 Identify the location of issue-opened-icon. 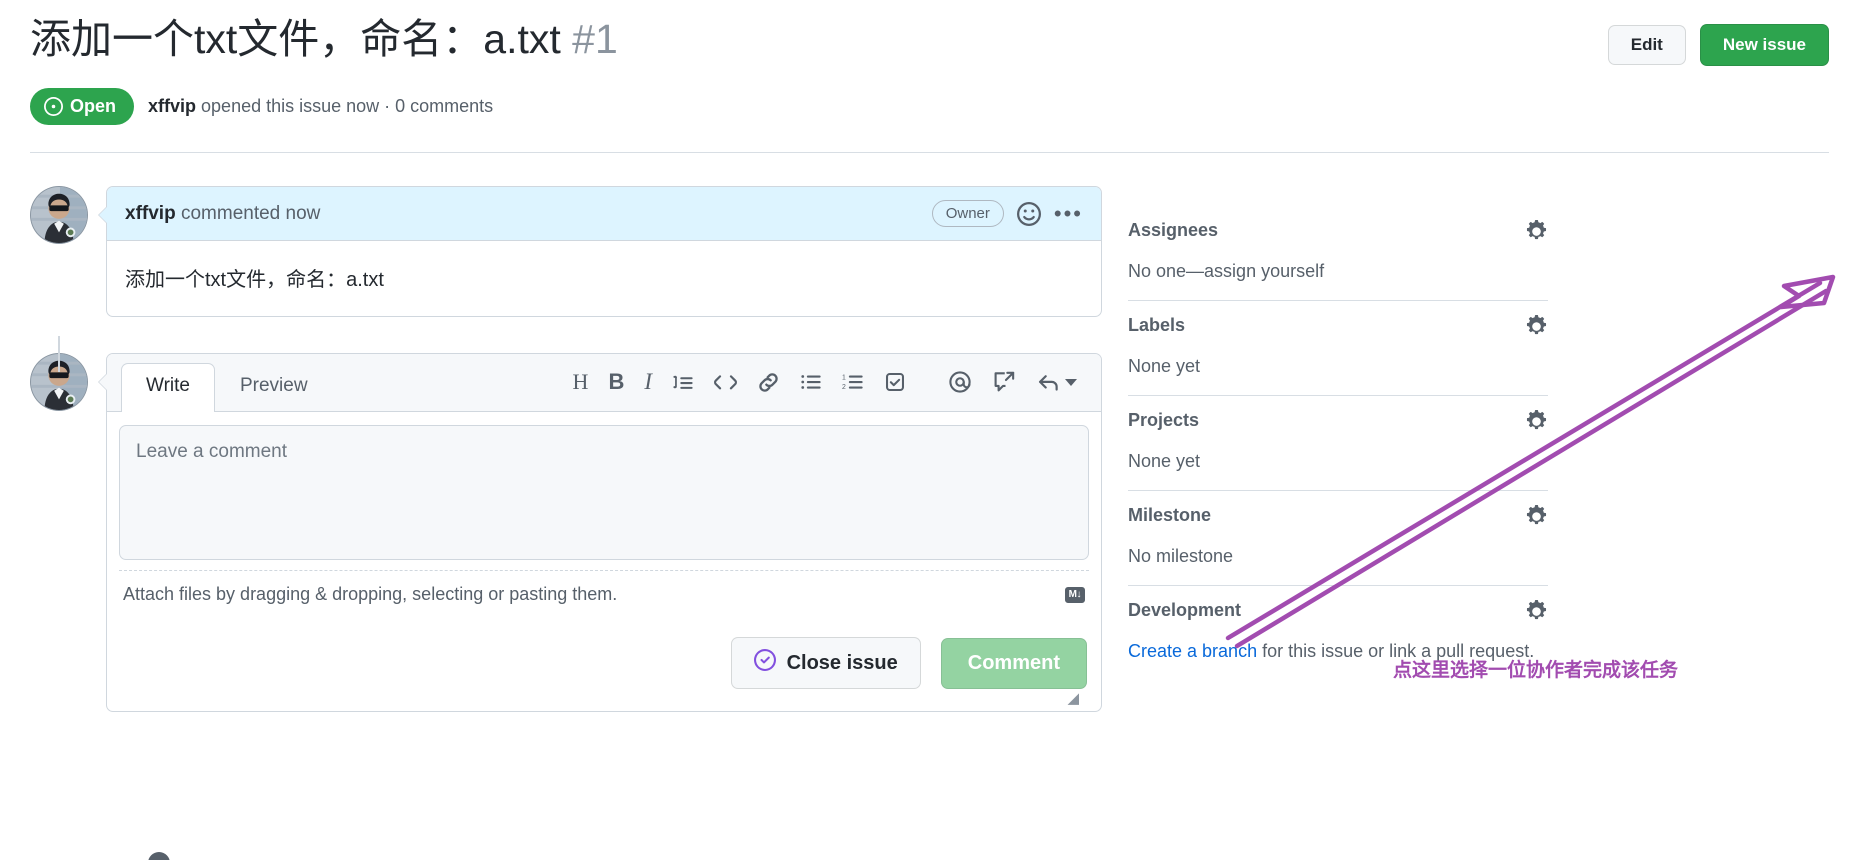
(53, 106).